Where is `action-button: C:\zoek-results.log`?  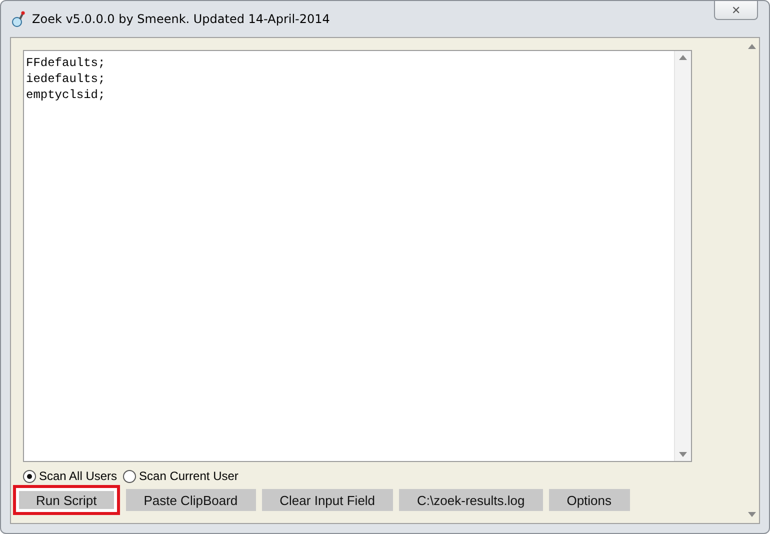
action-button: C:\zoek-results.log is located at coordinates (471, 500).